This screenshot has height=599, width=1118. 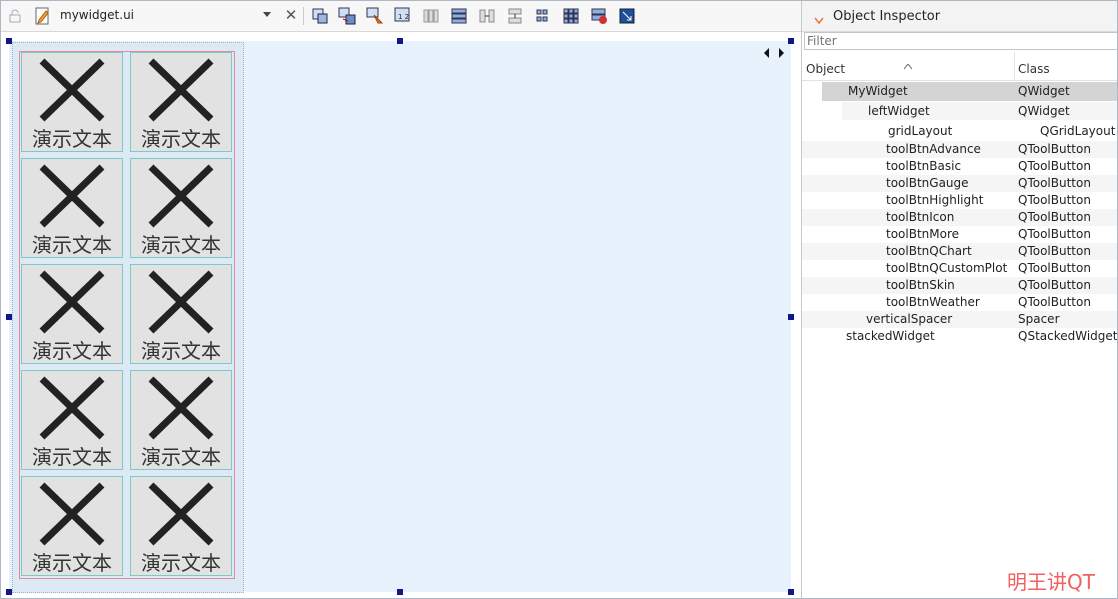 What do you see at coordinates (909, 319) in the screenshot?
I see `object-name: verticalSpacer` at bounding box center [909, 319].